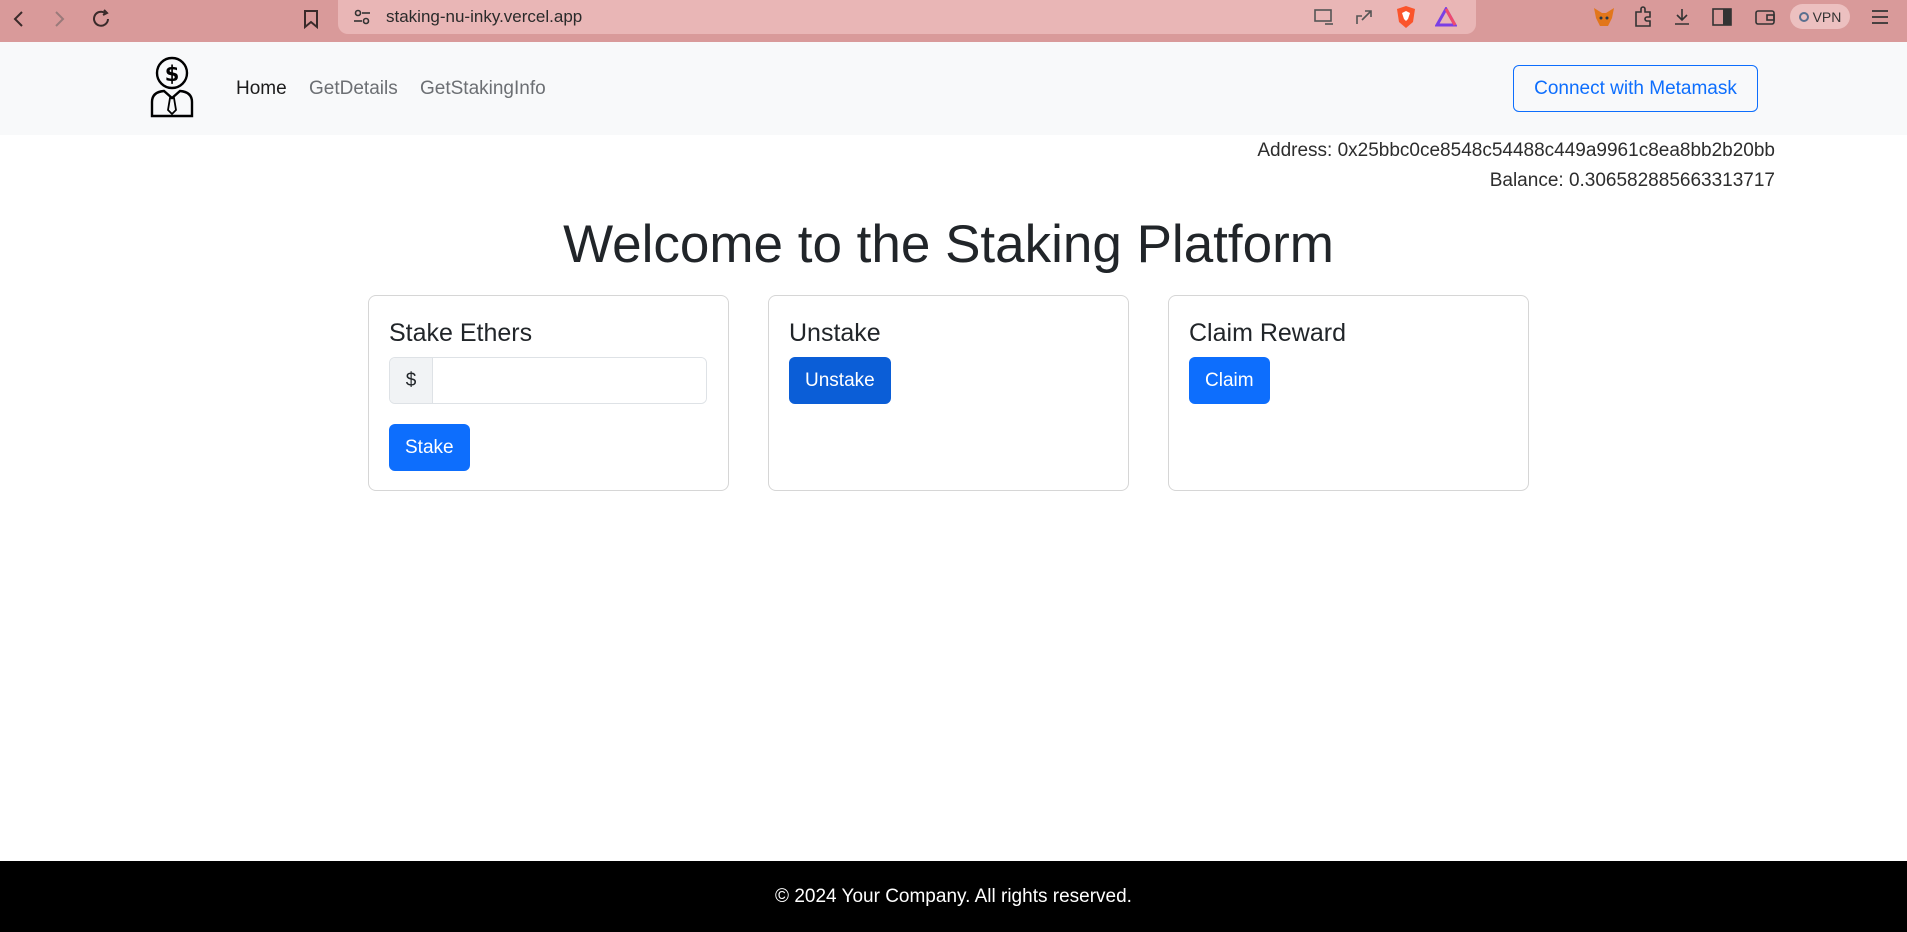 The image size is (1907, 932). What do you see at coordinates (948, 244) in the screenshot?
I see `page-title: Welcome to the Staking Platform` at bounding box center [948, 244].